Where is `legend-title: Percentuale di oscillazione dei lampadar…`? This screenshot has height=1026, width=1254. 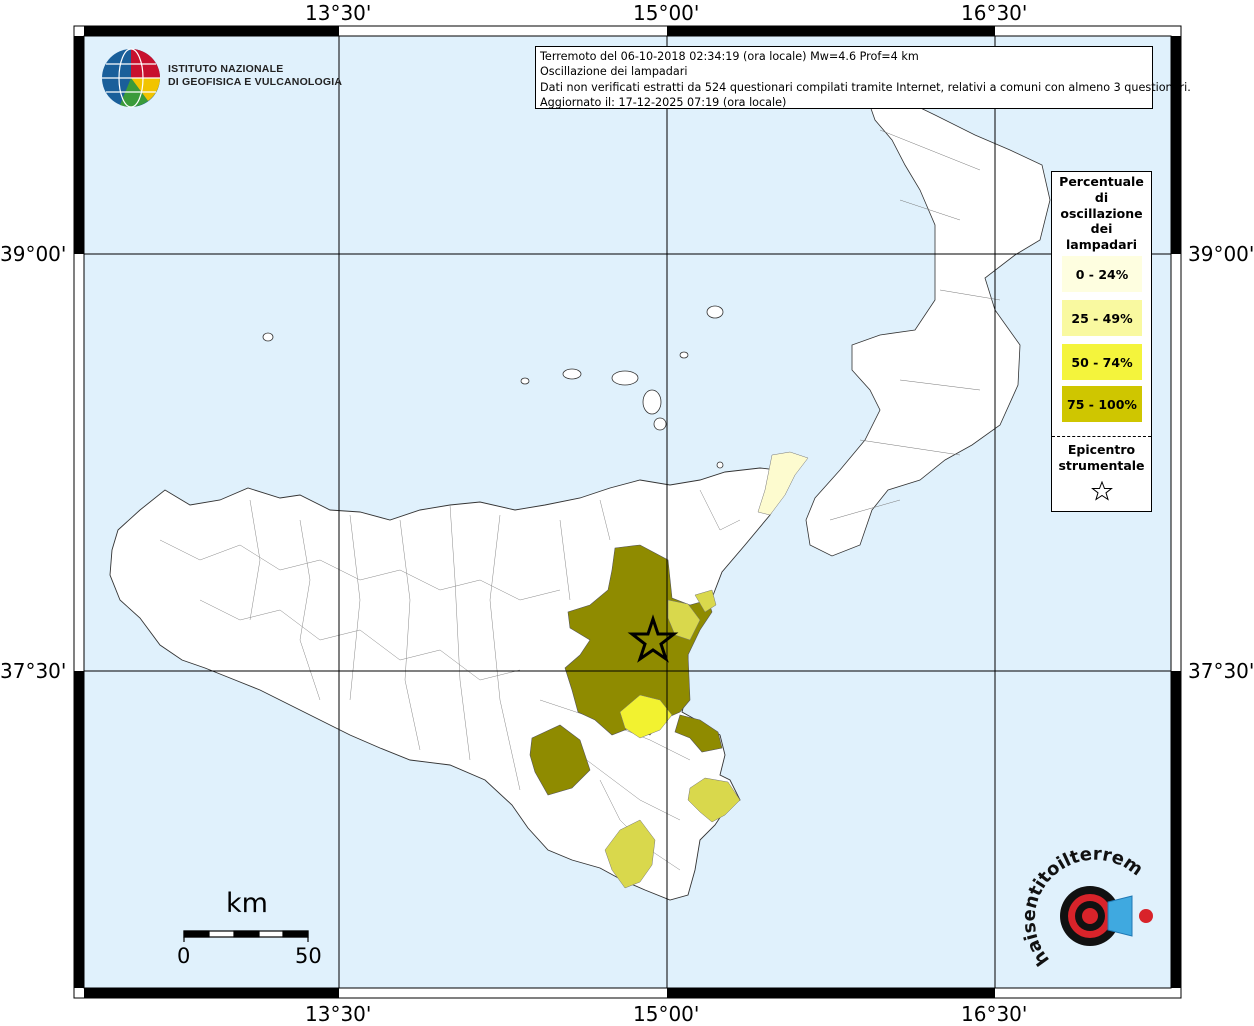
legend-title: Percentuale di oscillazione dei lampadar… is located at coordinates (1101, 213).